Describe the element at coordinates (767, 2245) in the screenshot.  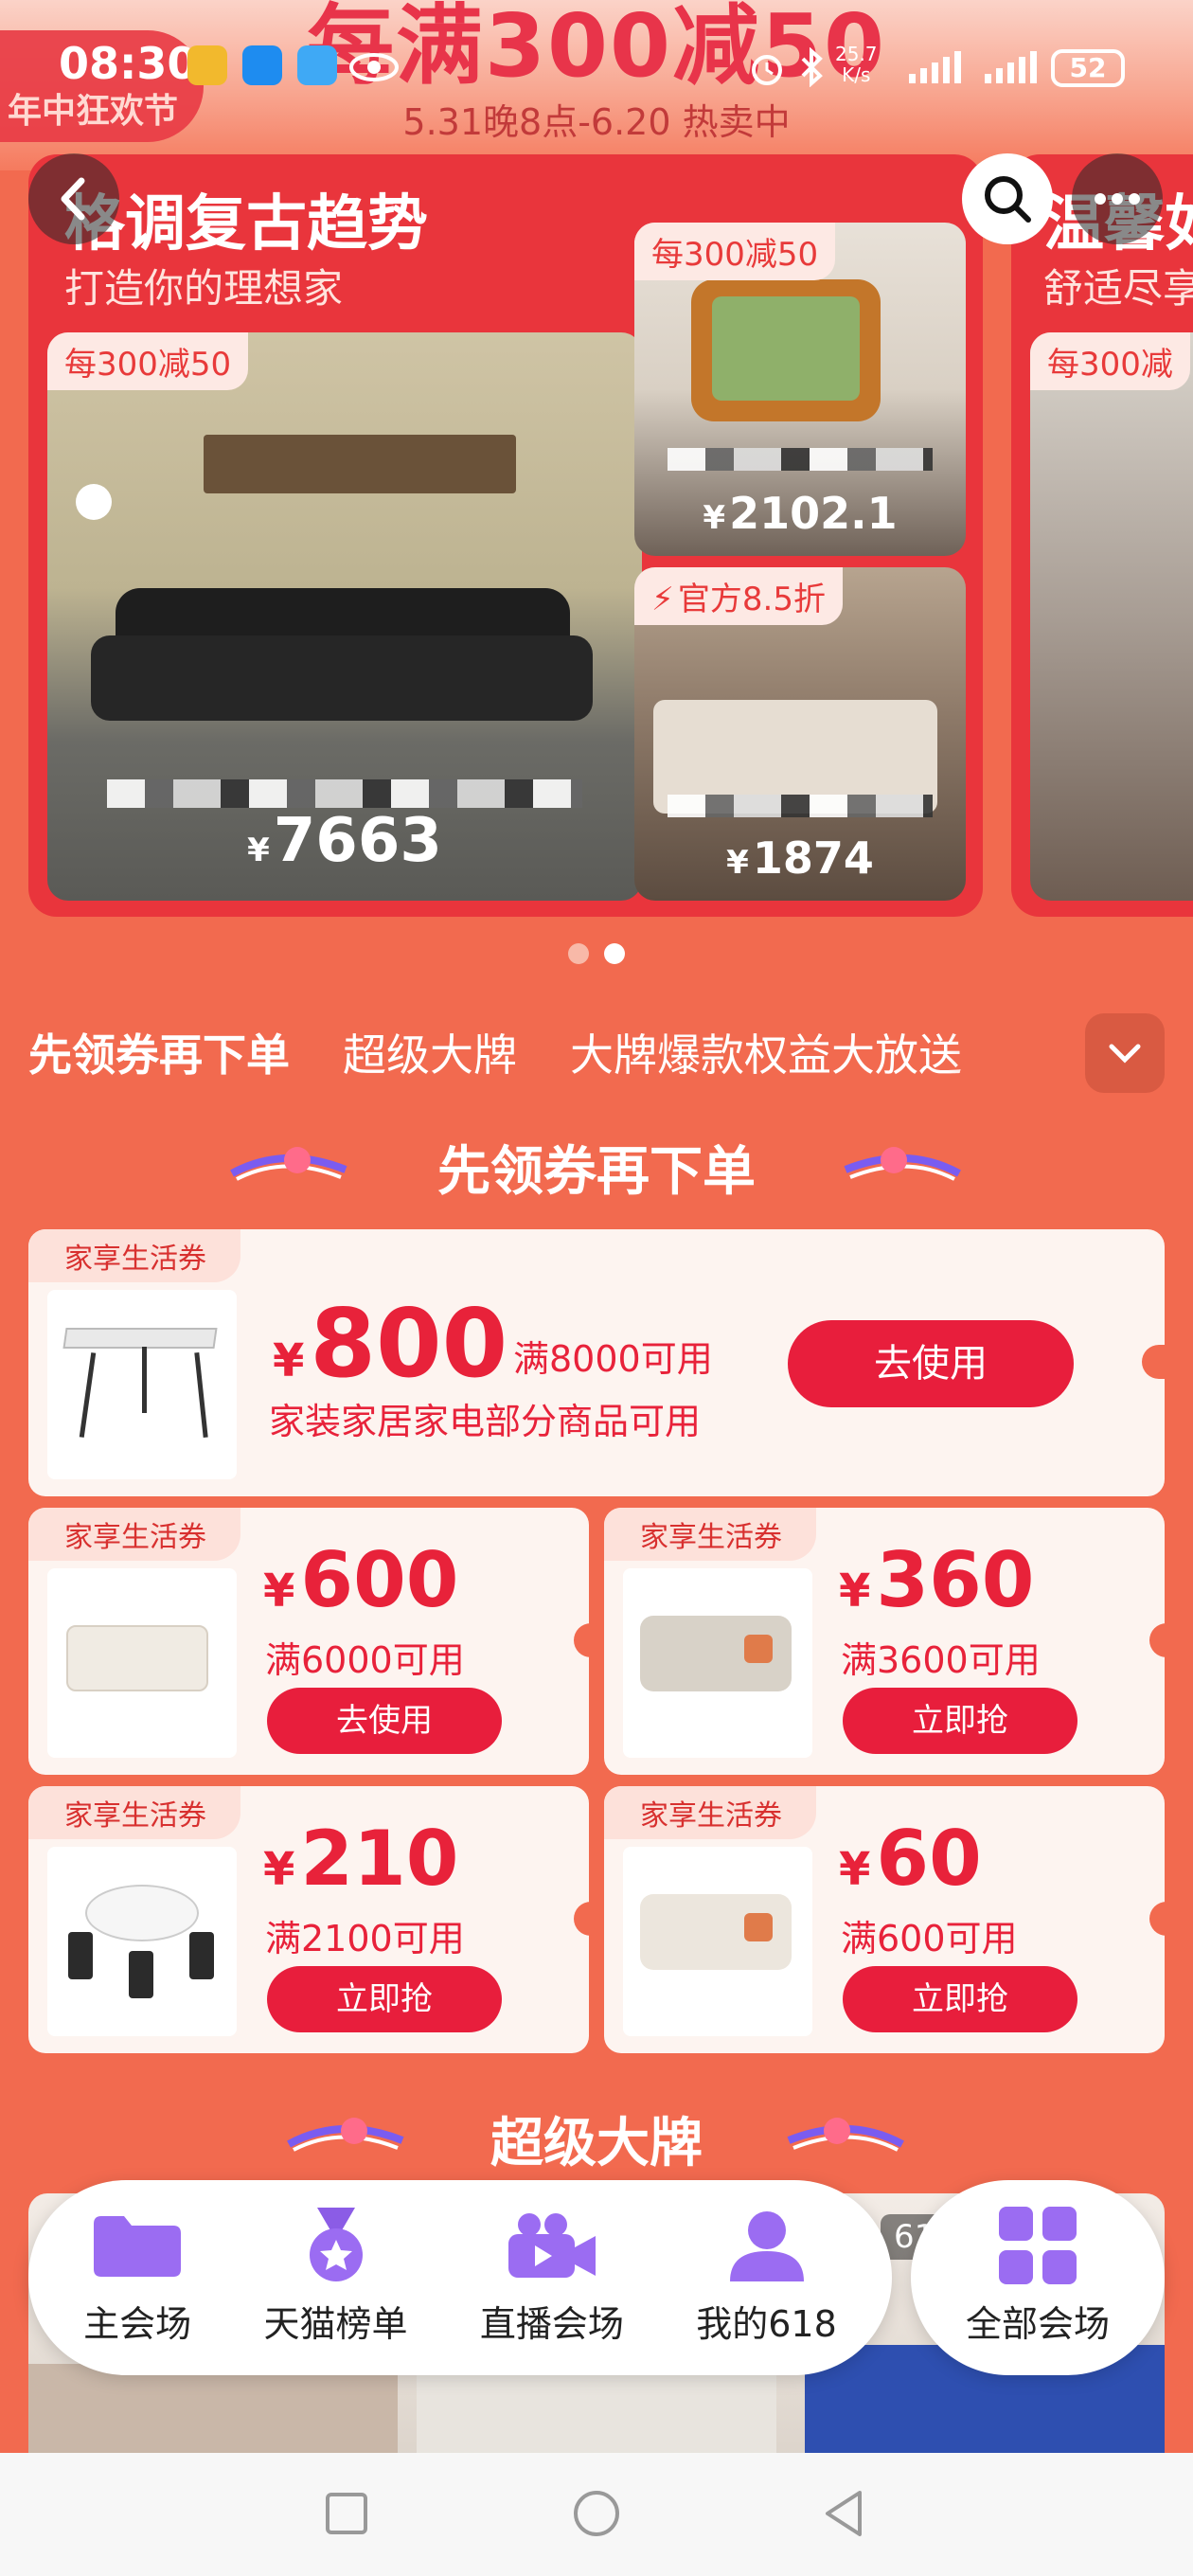
I see `user-icon` at that location.